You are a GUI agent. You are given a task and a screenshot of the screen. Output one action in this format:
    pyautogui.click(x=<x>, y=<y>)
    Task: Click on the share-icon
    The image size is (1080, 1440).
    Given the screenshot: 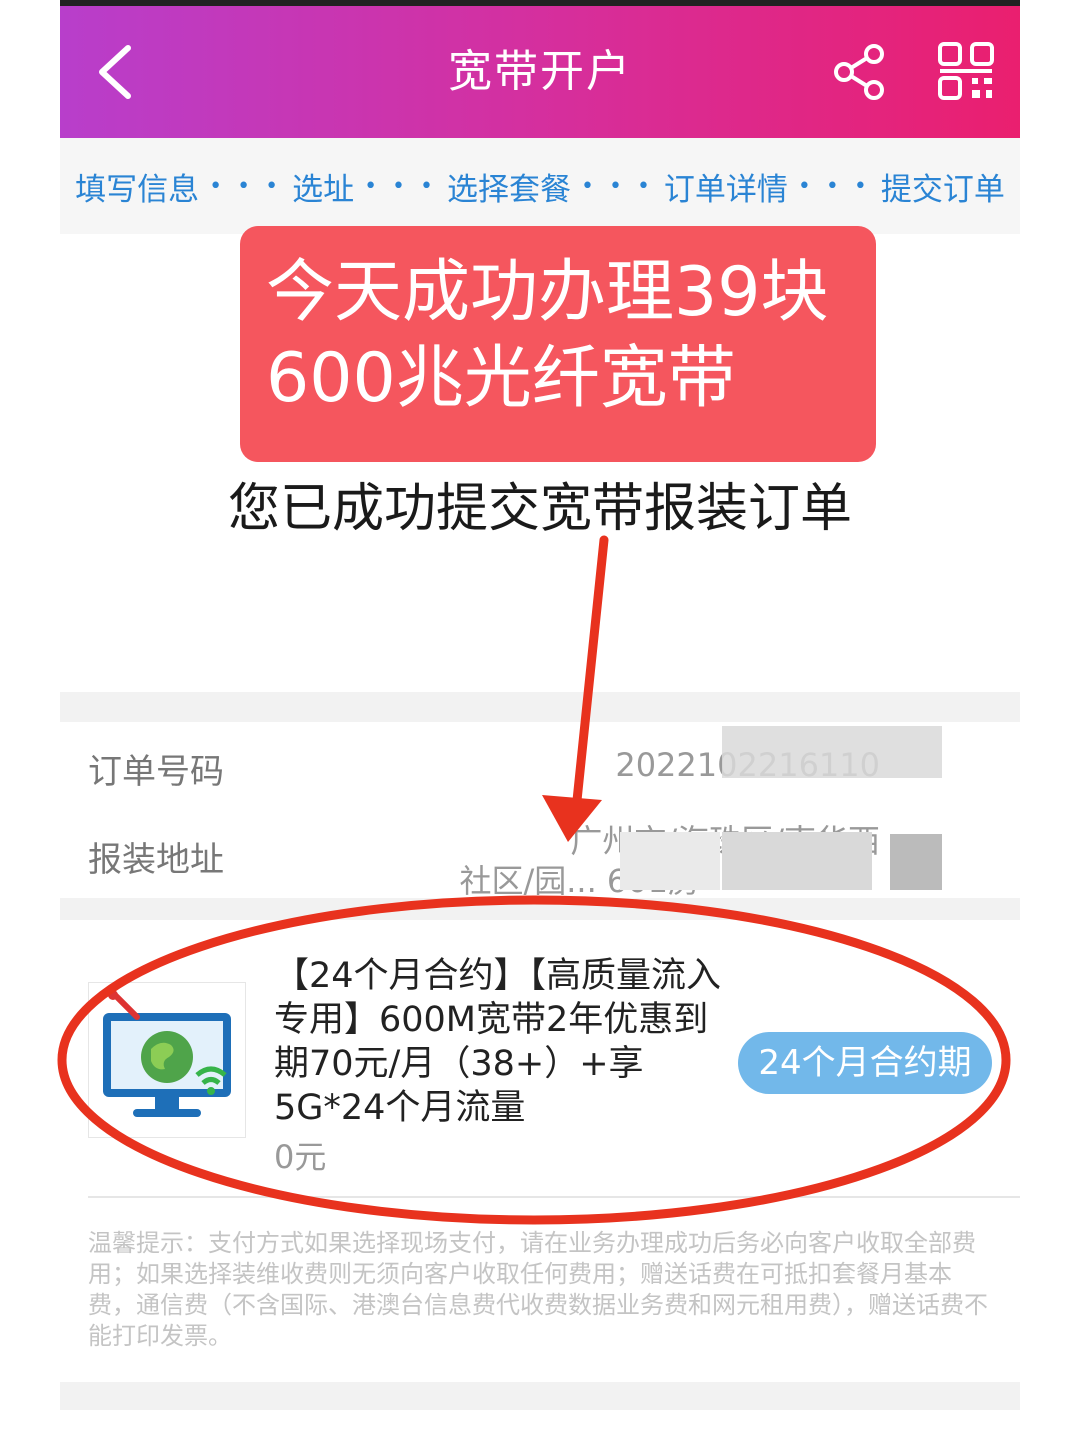 What is the action you would take?
    pyautogui.click(x=859, y=72)
    